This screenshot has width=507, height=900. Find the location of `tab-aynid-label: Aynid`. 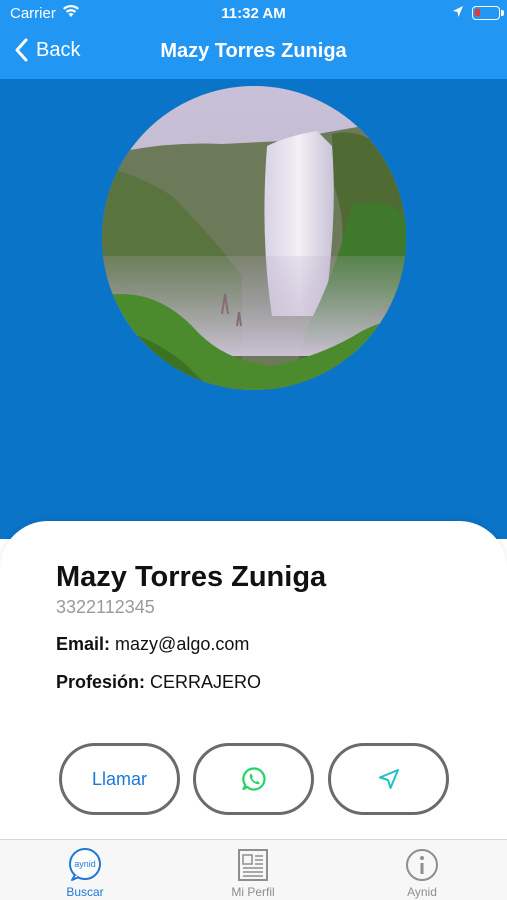

tab-aynid-label: Aynid is located at coordinates (422, 892).